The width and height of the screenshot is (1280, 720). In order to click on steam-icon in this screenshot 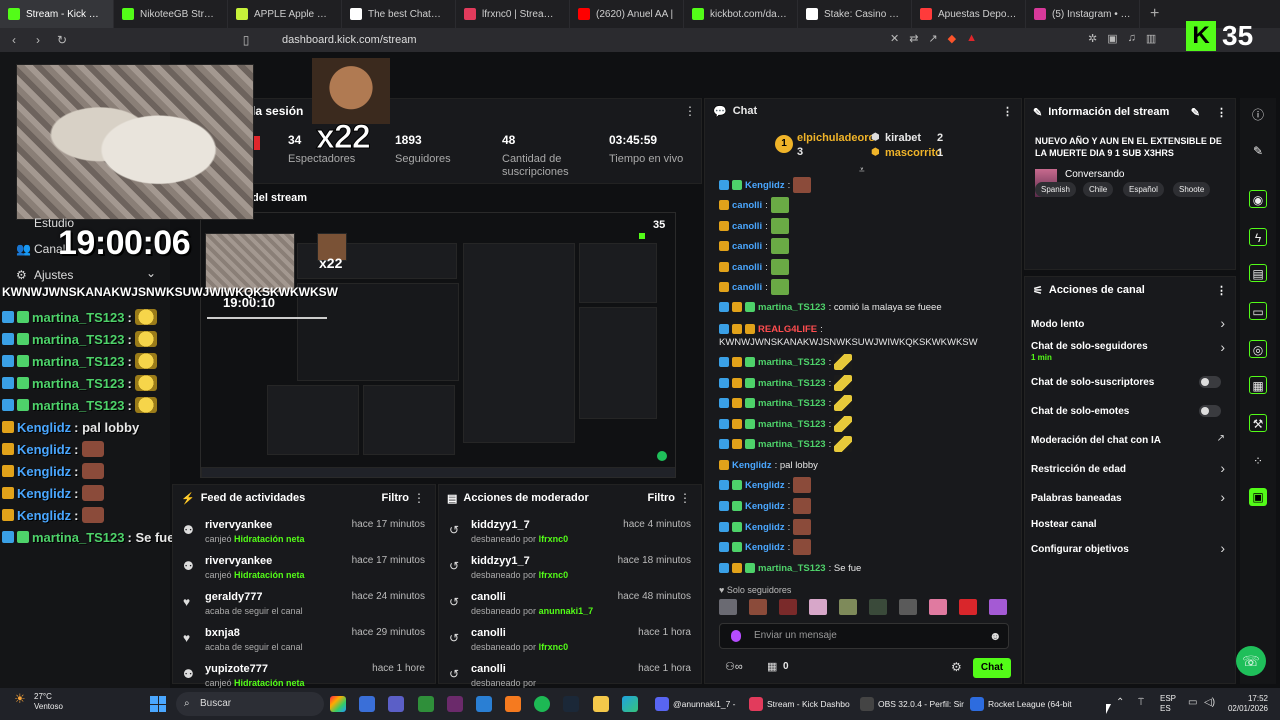, I will do `click(571, 704)`.